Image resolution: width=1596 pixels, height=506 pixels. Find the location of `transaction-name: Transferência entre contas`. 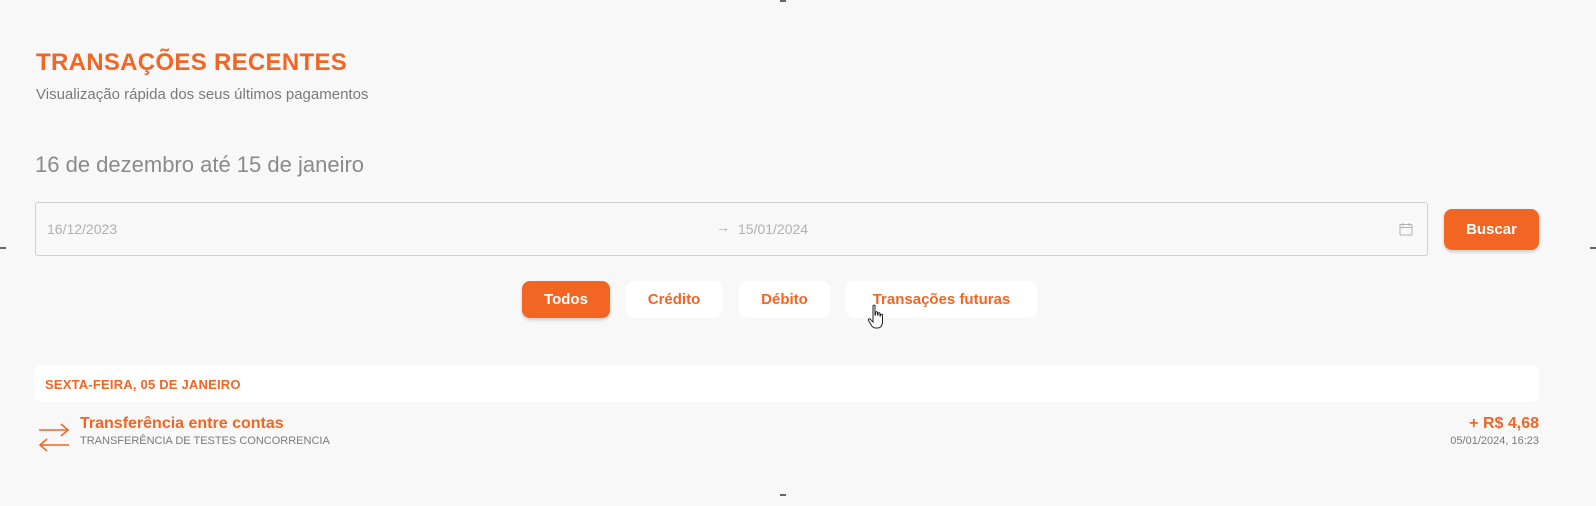

transaction-name: Transferência entre contas is located at coordinates (182, 423).